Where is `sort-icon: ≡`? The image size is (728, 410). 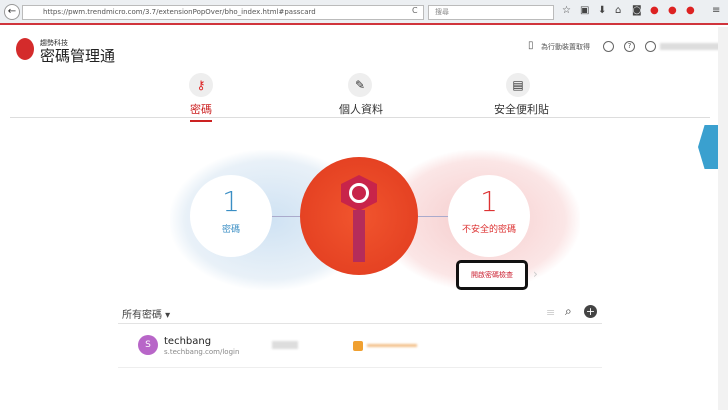
sort-icon: ≡ is located at coordinates (550, 312).